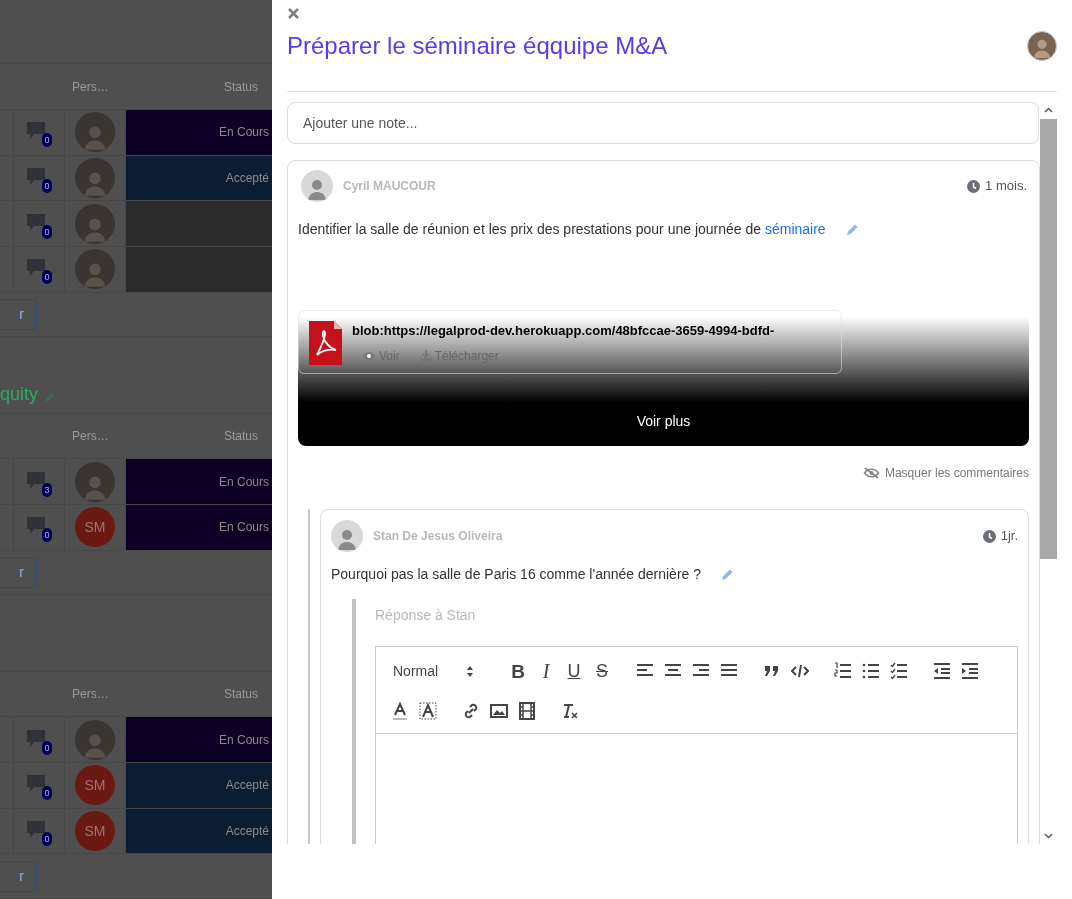 This screenshot has width=1072, height=899. Describe the element at coordinates (574, 671) in the screenshot. I see `underline-button: U` at that location.